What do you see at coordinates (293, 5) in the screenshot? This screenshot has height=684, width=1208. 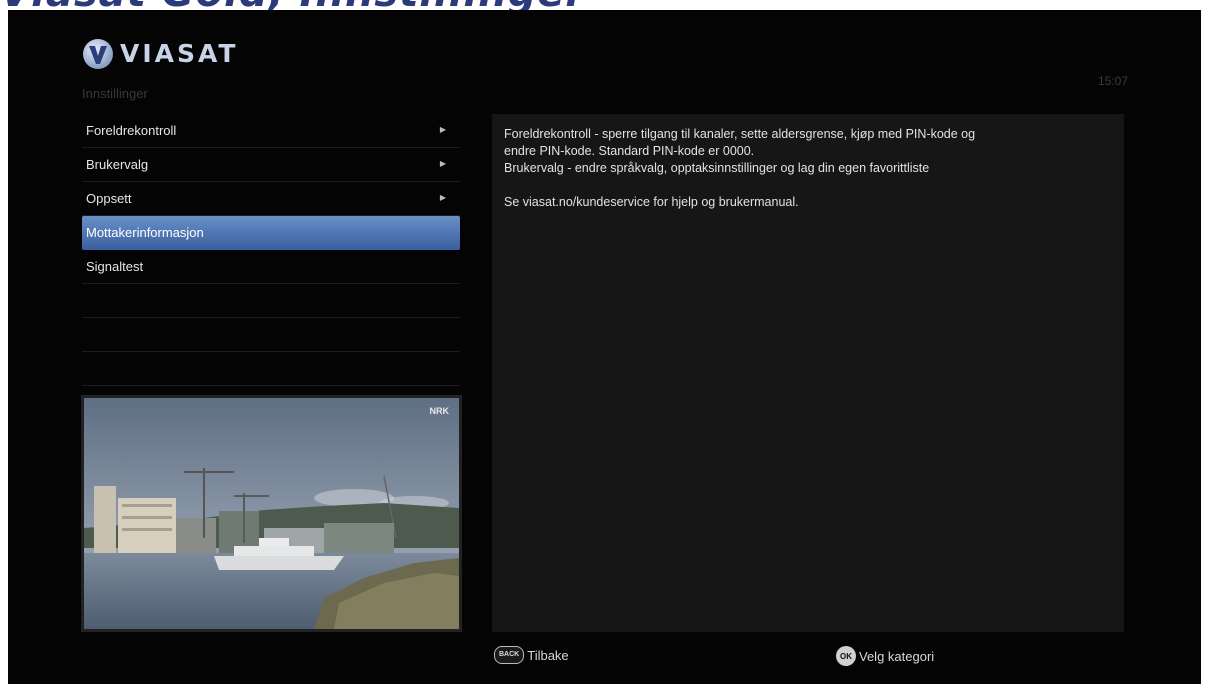 I see `top-strip-text: Viasat Gold, Innstillinger` at bounding box center [293, 5].